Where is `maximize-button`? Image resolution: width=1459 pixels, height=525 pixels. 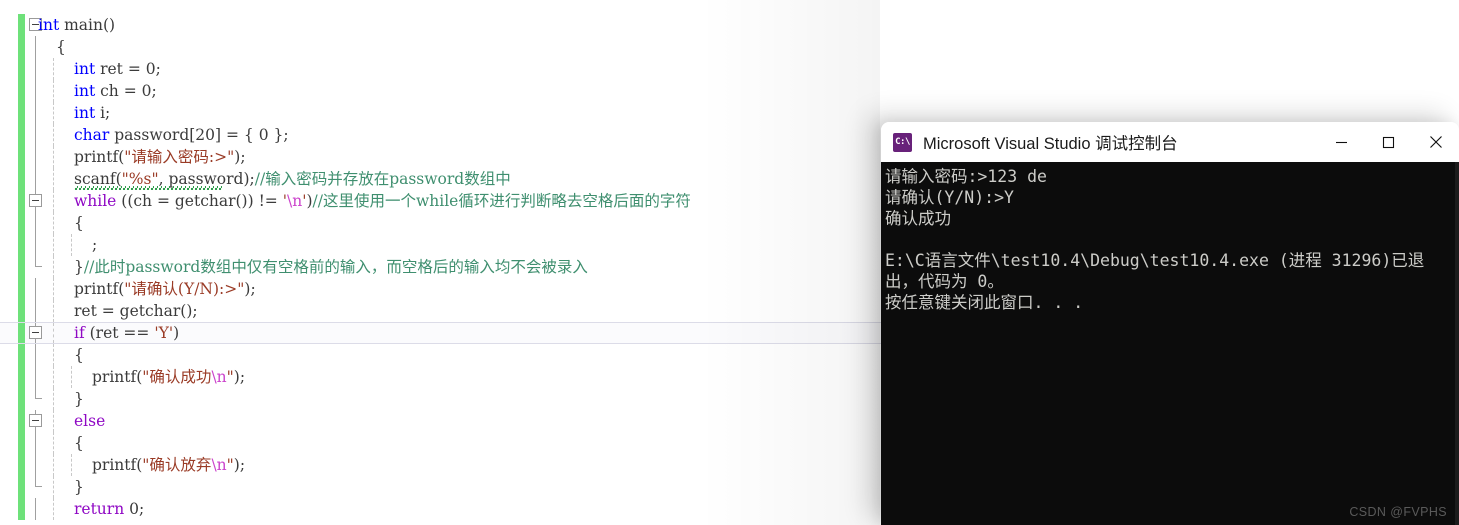 maximize-button is located at coordinates (1388, 142).